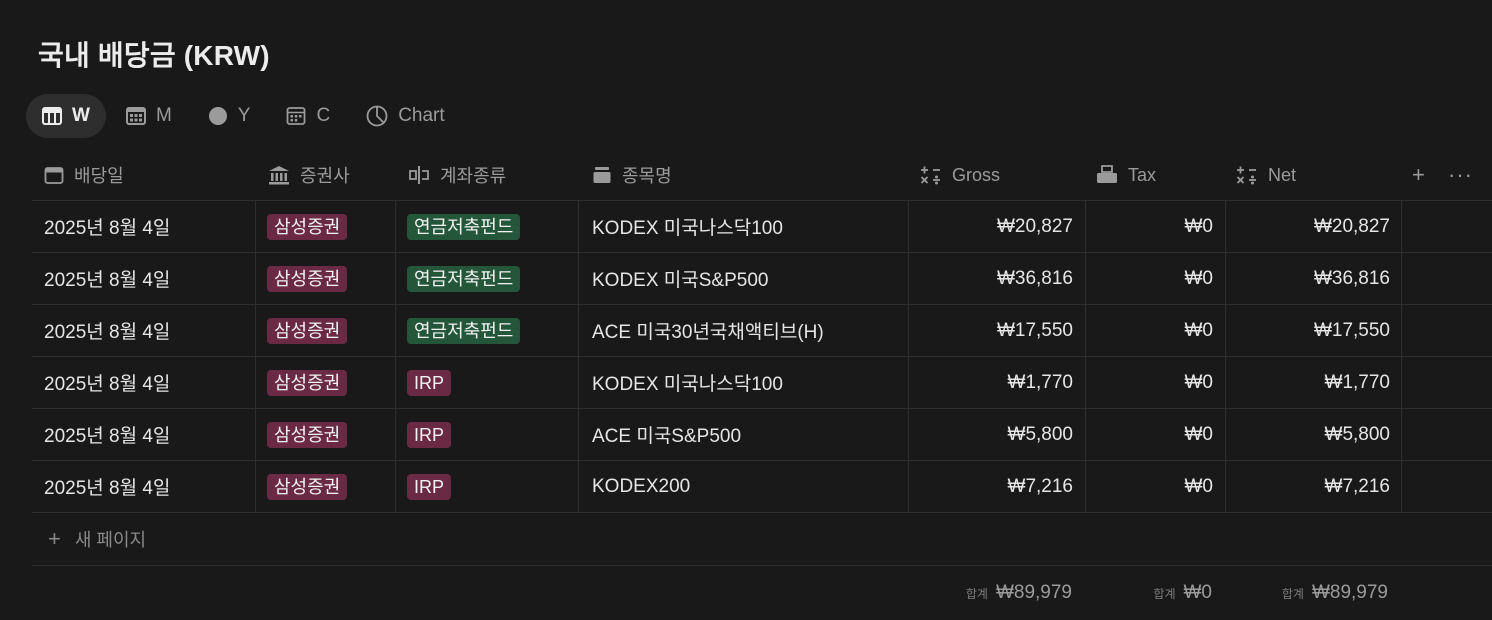 The width and height of the screenshot is (1492, 620). What do you see at coordinates (54, 175) in the screenshot?
I see `calendar-icon` at bounding box center [54, 175].